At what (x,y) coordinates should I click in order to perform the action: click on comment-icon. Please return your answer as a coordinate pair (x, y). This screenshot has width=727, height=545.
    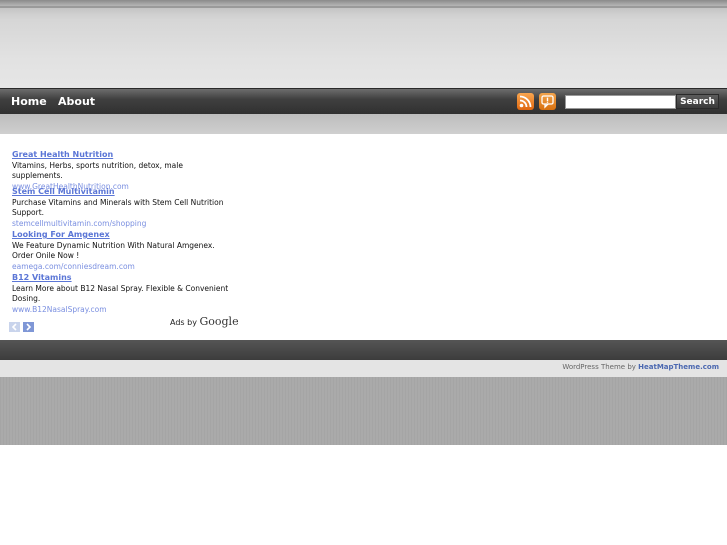
    Looking at the image, I should click on (547, 101).